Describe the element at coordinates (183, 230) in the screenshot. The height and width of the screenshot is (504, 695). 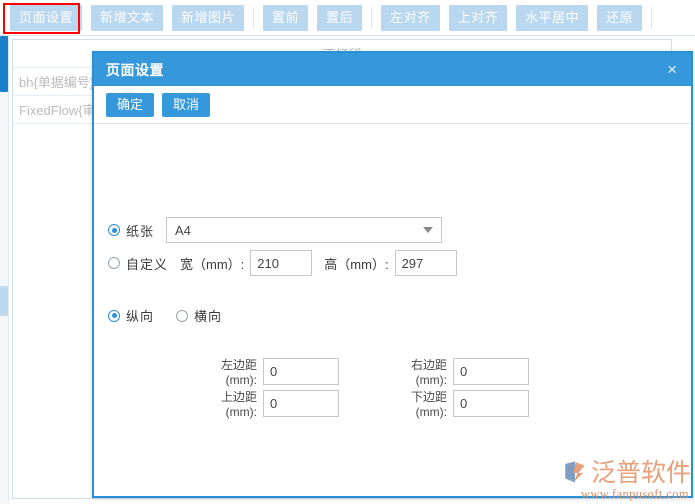
I see `paper-size-value: A4` at that location.